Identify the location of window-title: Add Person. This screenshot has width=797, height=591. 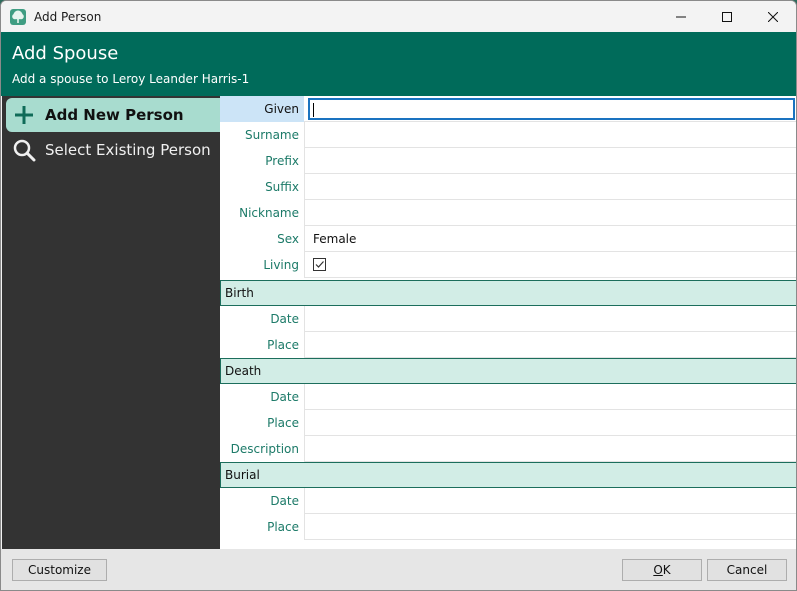
(68, 16).